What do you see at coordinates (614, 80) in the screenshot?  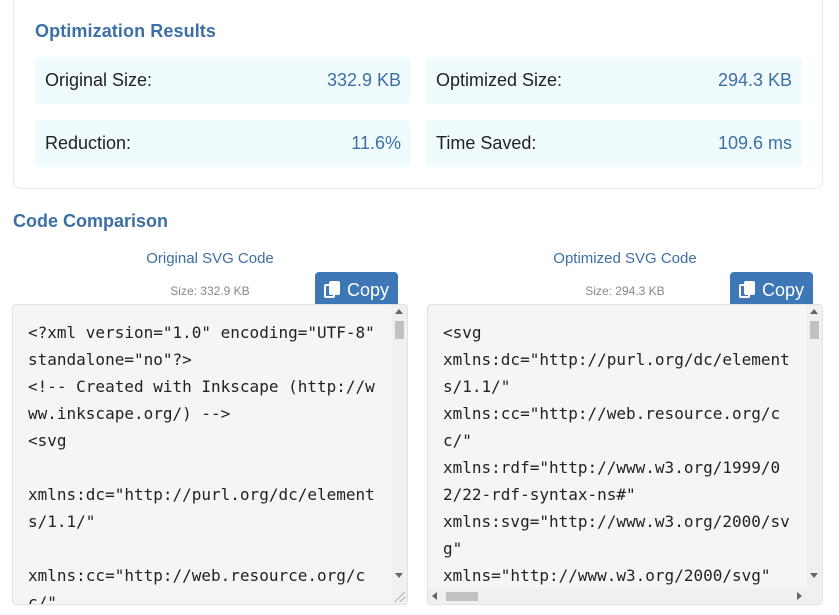 I see `optimized-size-stat: Optimized Size: 294.3 KB` at bounding box center [614, 80].